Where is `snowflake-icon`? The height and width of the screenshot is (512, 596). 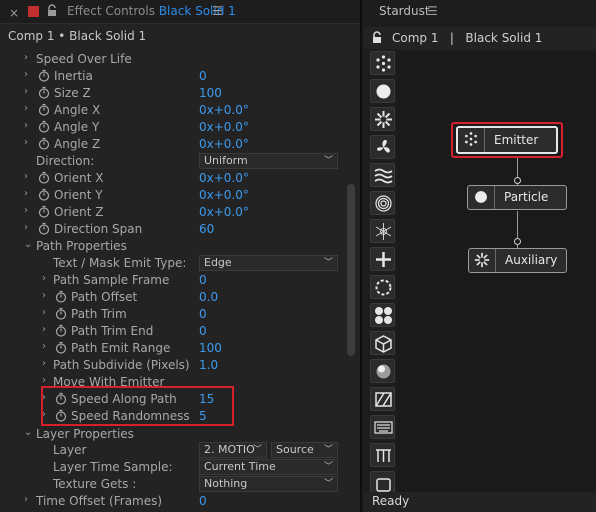
snowflake-icon is located at coordinates (382, 231).